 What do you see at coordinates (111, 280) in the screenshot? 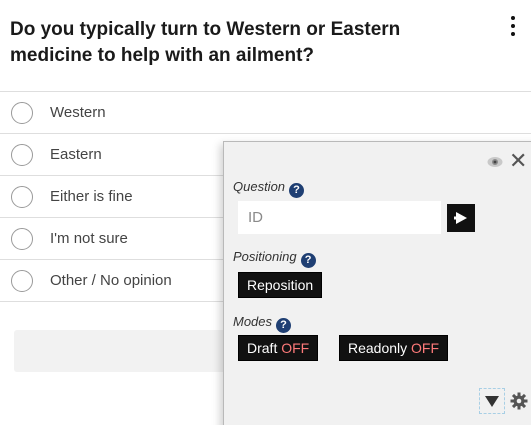
I see `option-label: Other / No opinion` at bounding box center [111, 280].